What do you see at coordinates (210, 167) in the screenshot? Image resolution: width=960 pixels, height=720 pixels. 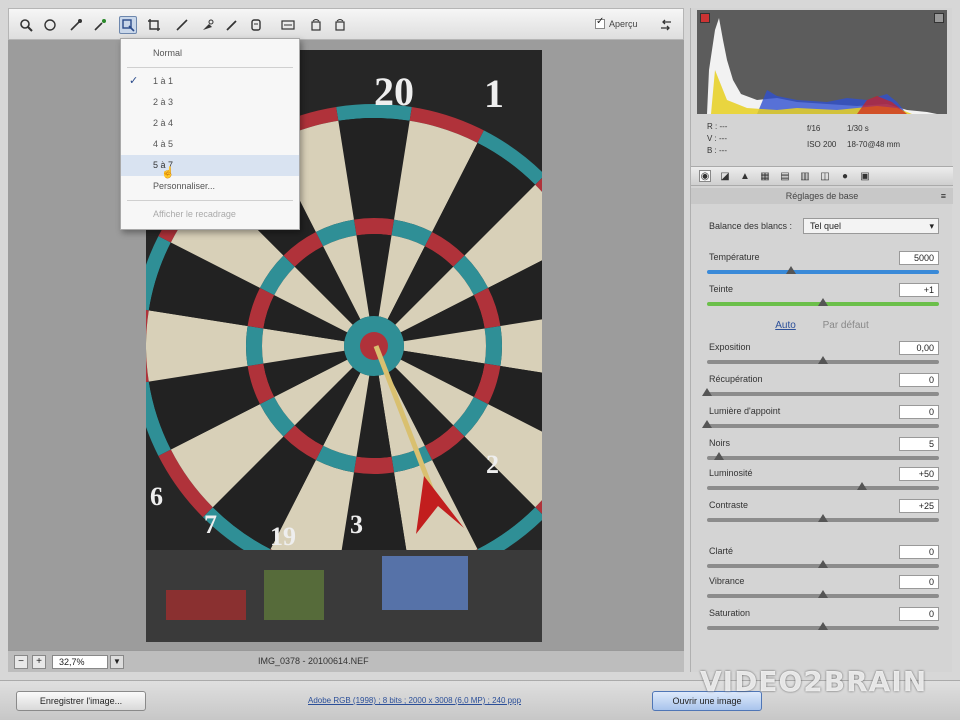 I see `zoom-menu-item-5-7: 5 à 7 ☝` at bounding box center [210, 167].